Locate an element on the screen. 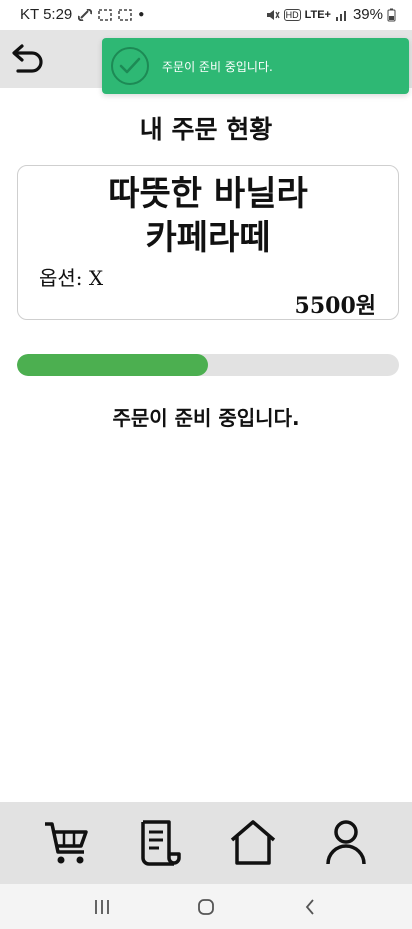 The width and height of the screenshot is (412, 929). nav-home is located at coordinates (253, 843).